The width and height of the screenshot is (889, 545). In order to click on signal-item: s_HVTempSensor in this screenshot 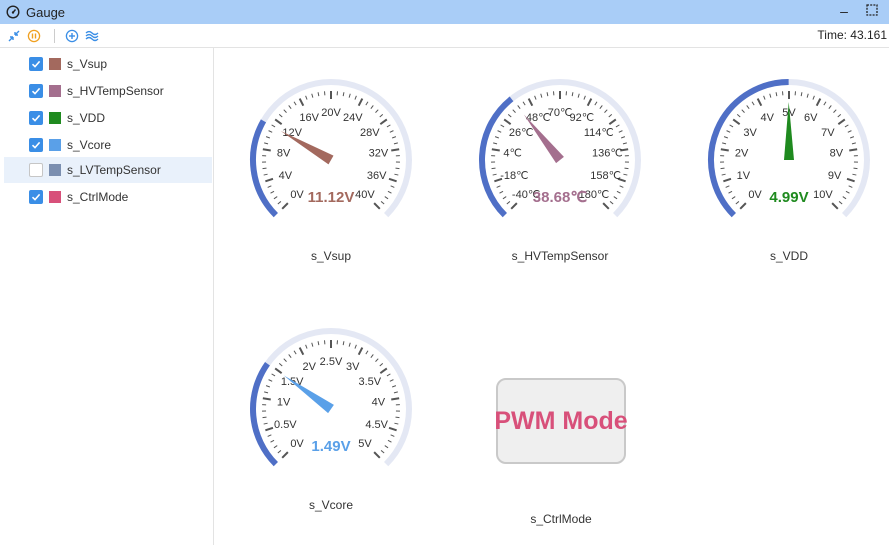, I will do `click(108, 91)`.